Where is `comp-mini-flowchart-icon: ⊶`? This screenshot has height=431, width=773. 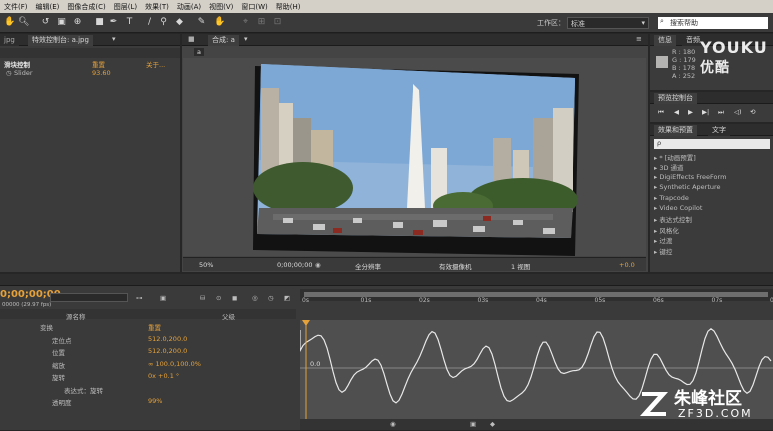 comp-mini-flowchart-icon: ⊶ is located at coordinates (139, 298).